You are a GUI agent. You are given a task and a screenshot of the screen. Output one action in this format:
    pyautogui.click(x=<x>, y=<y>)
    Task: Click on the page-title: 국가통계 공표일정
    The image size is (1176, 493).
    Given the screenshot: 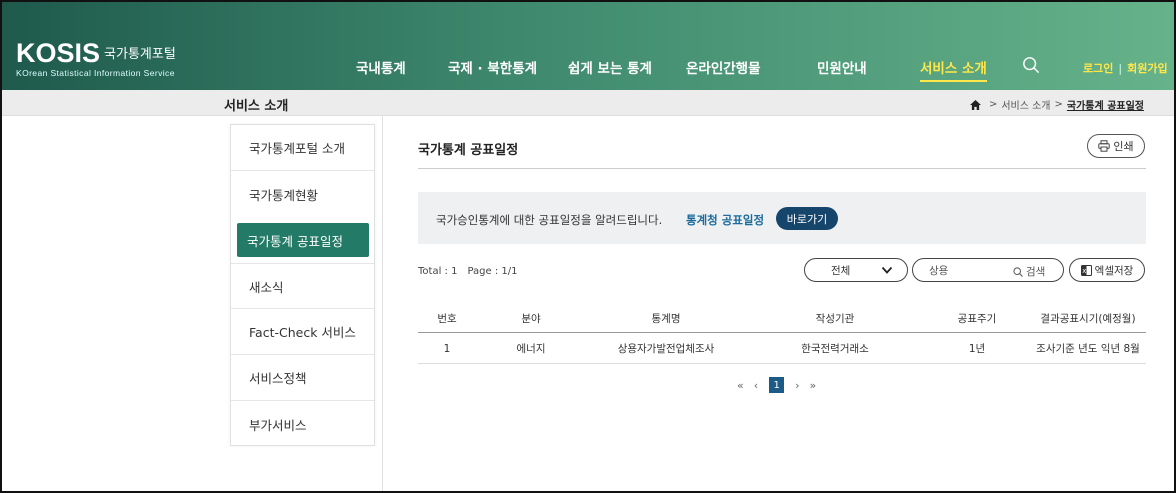 What is the action you would take?
    pyautogui.click(x=468, y=150)
    